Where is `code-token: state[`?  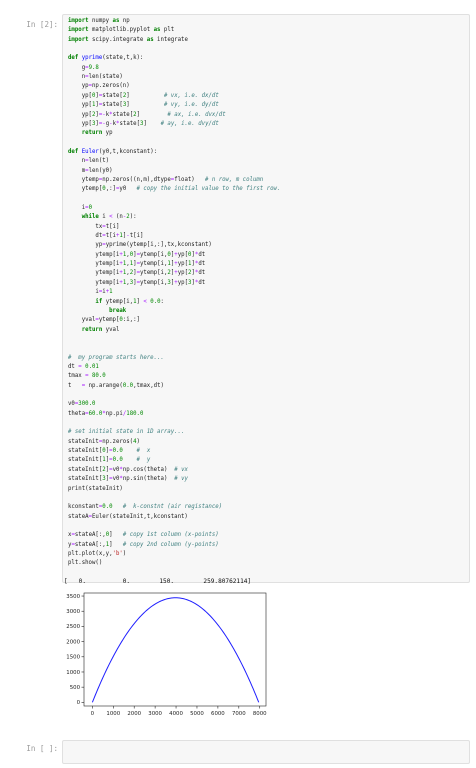 code-token: state[ is located at coordinates (123, 114).